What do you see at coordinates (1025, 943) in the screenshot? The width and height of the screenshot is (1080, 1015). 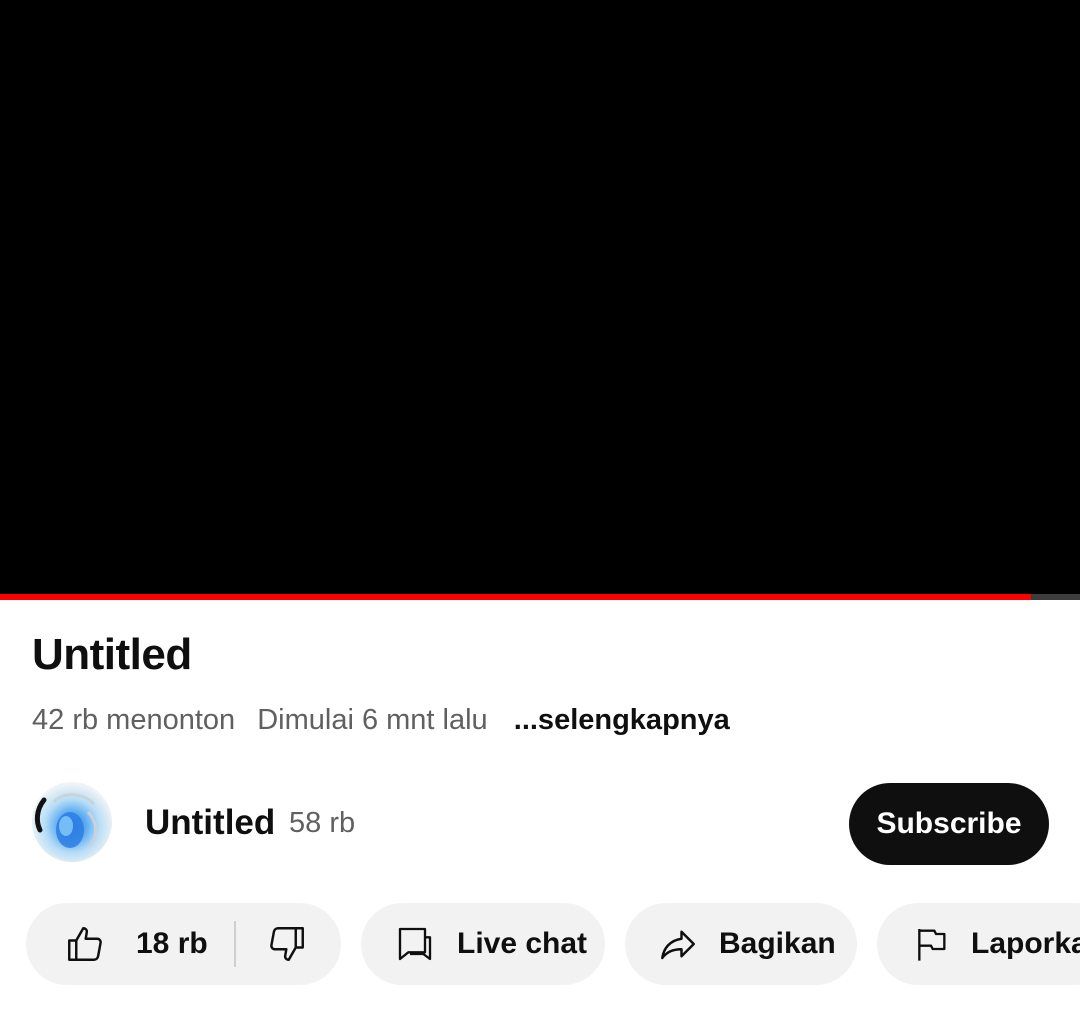 I see `report-label: Laporkan` at bounding box center [1025, 943].